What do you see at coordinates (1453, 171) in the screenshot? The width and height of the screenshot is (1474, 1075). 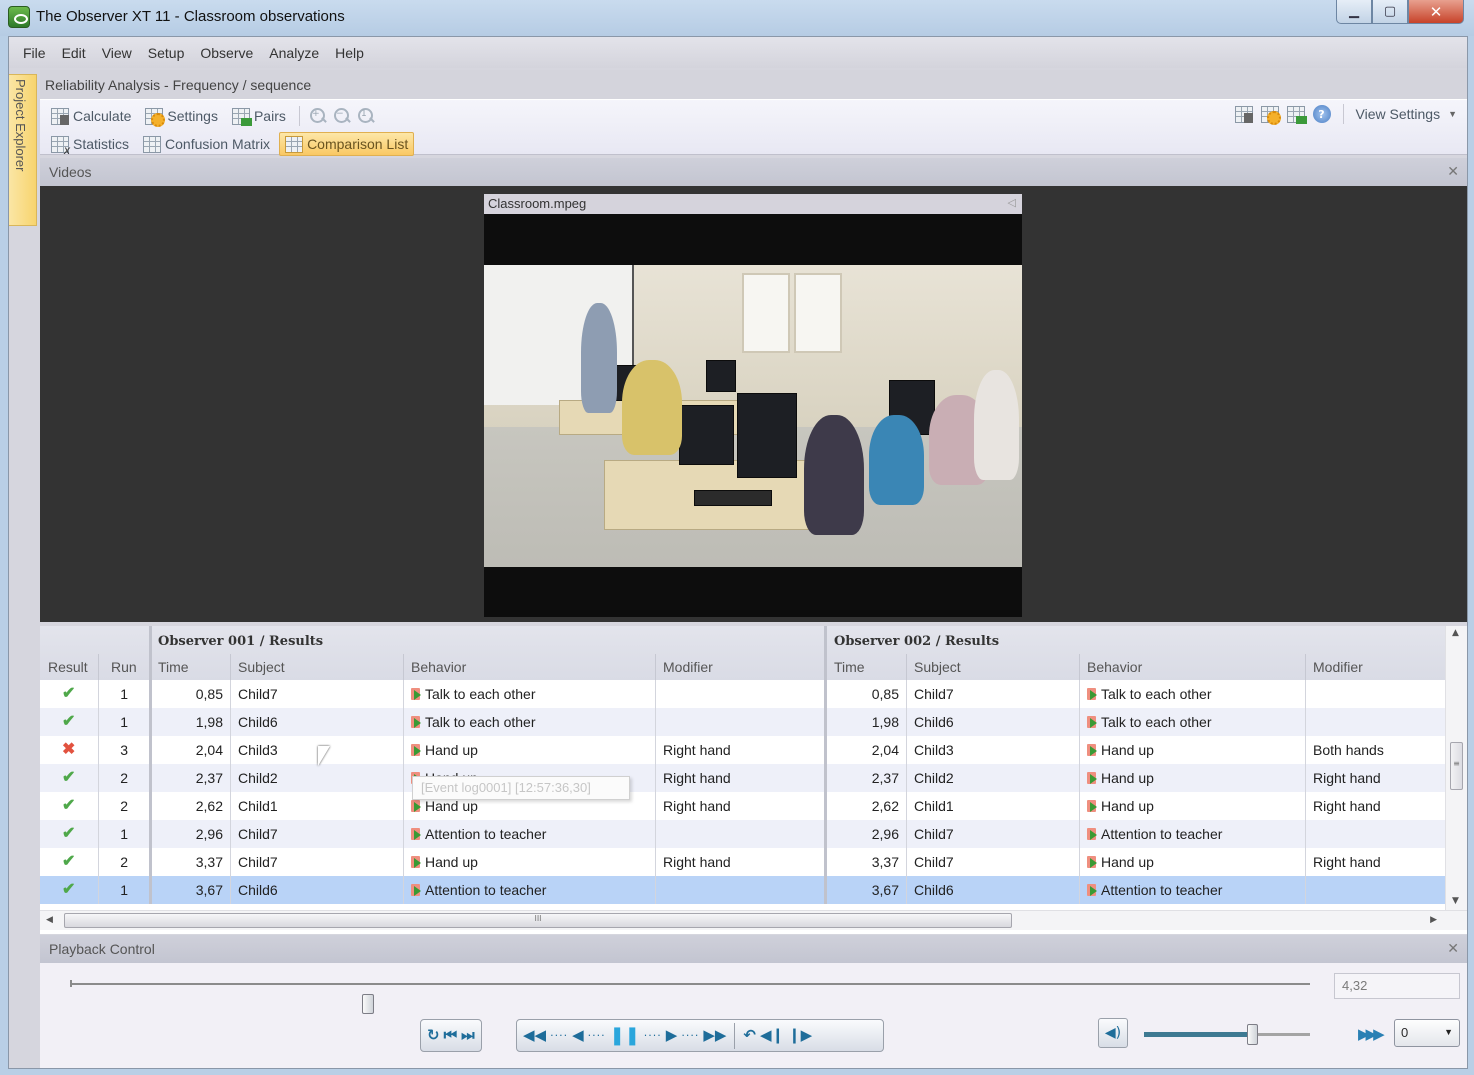 I see `close-videos-panel-icon: ✕` at bounding box center [1453, 171].